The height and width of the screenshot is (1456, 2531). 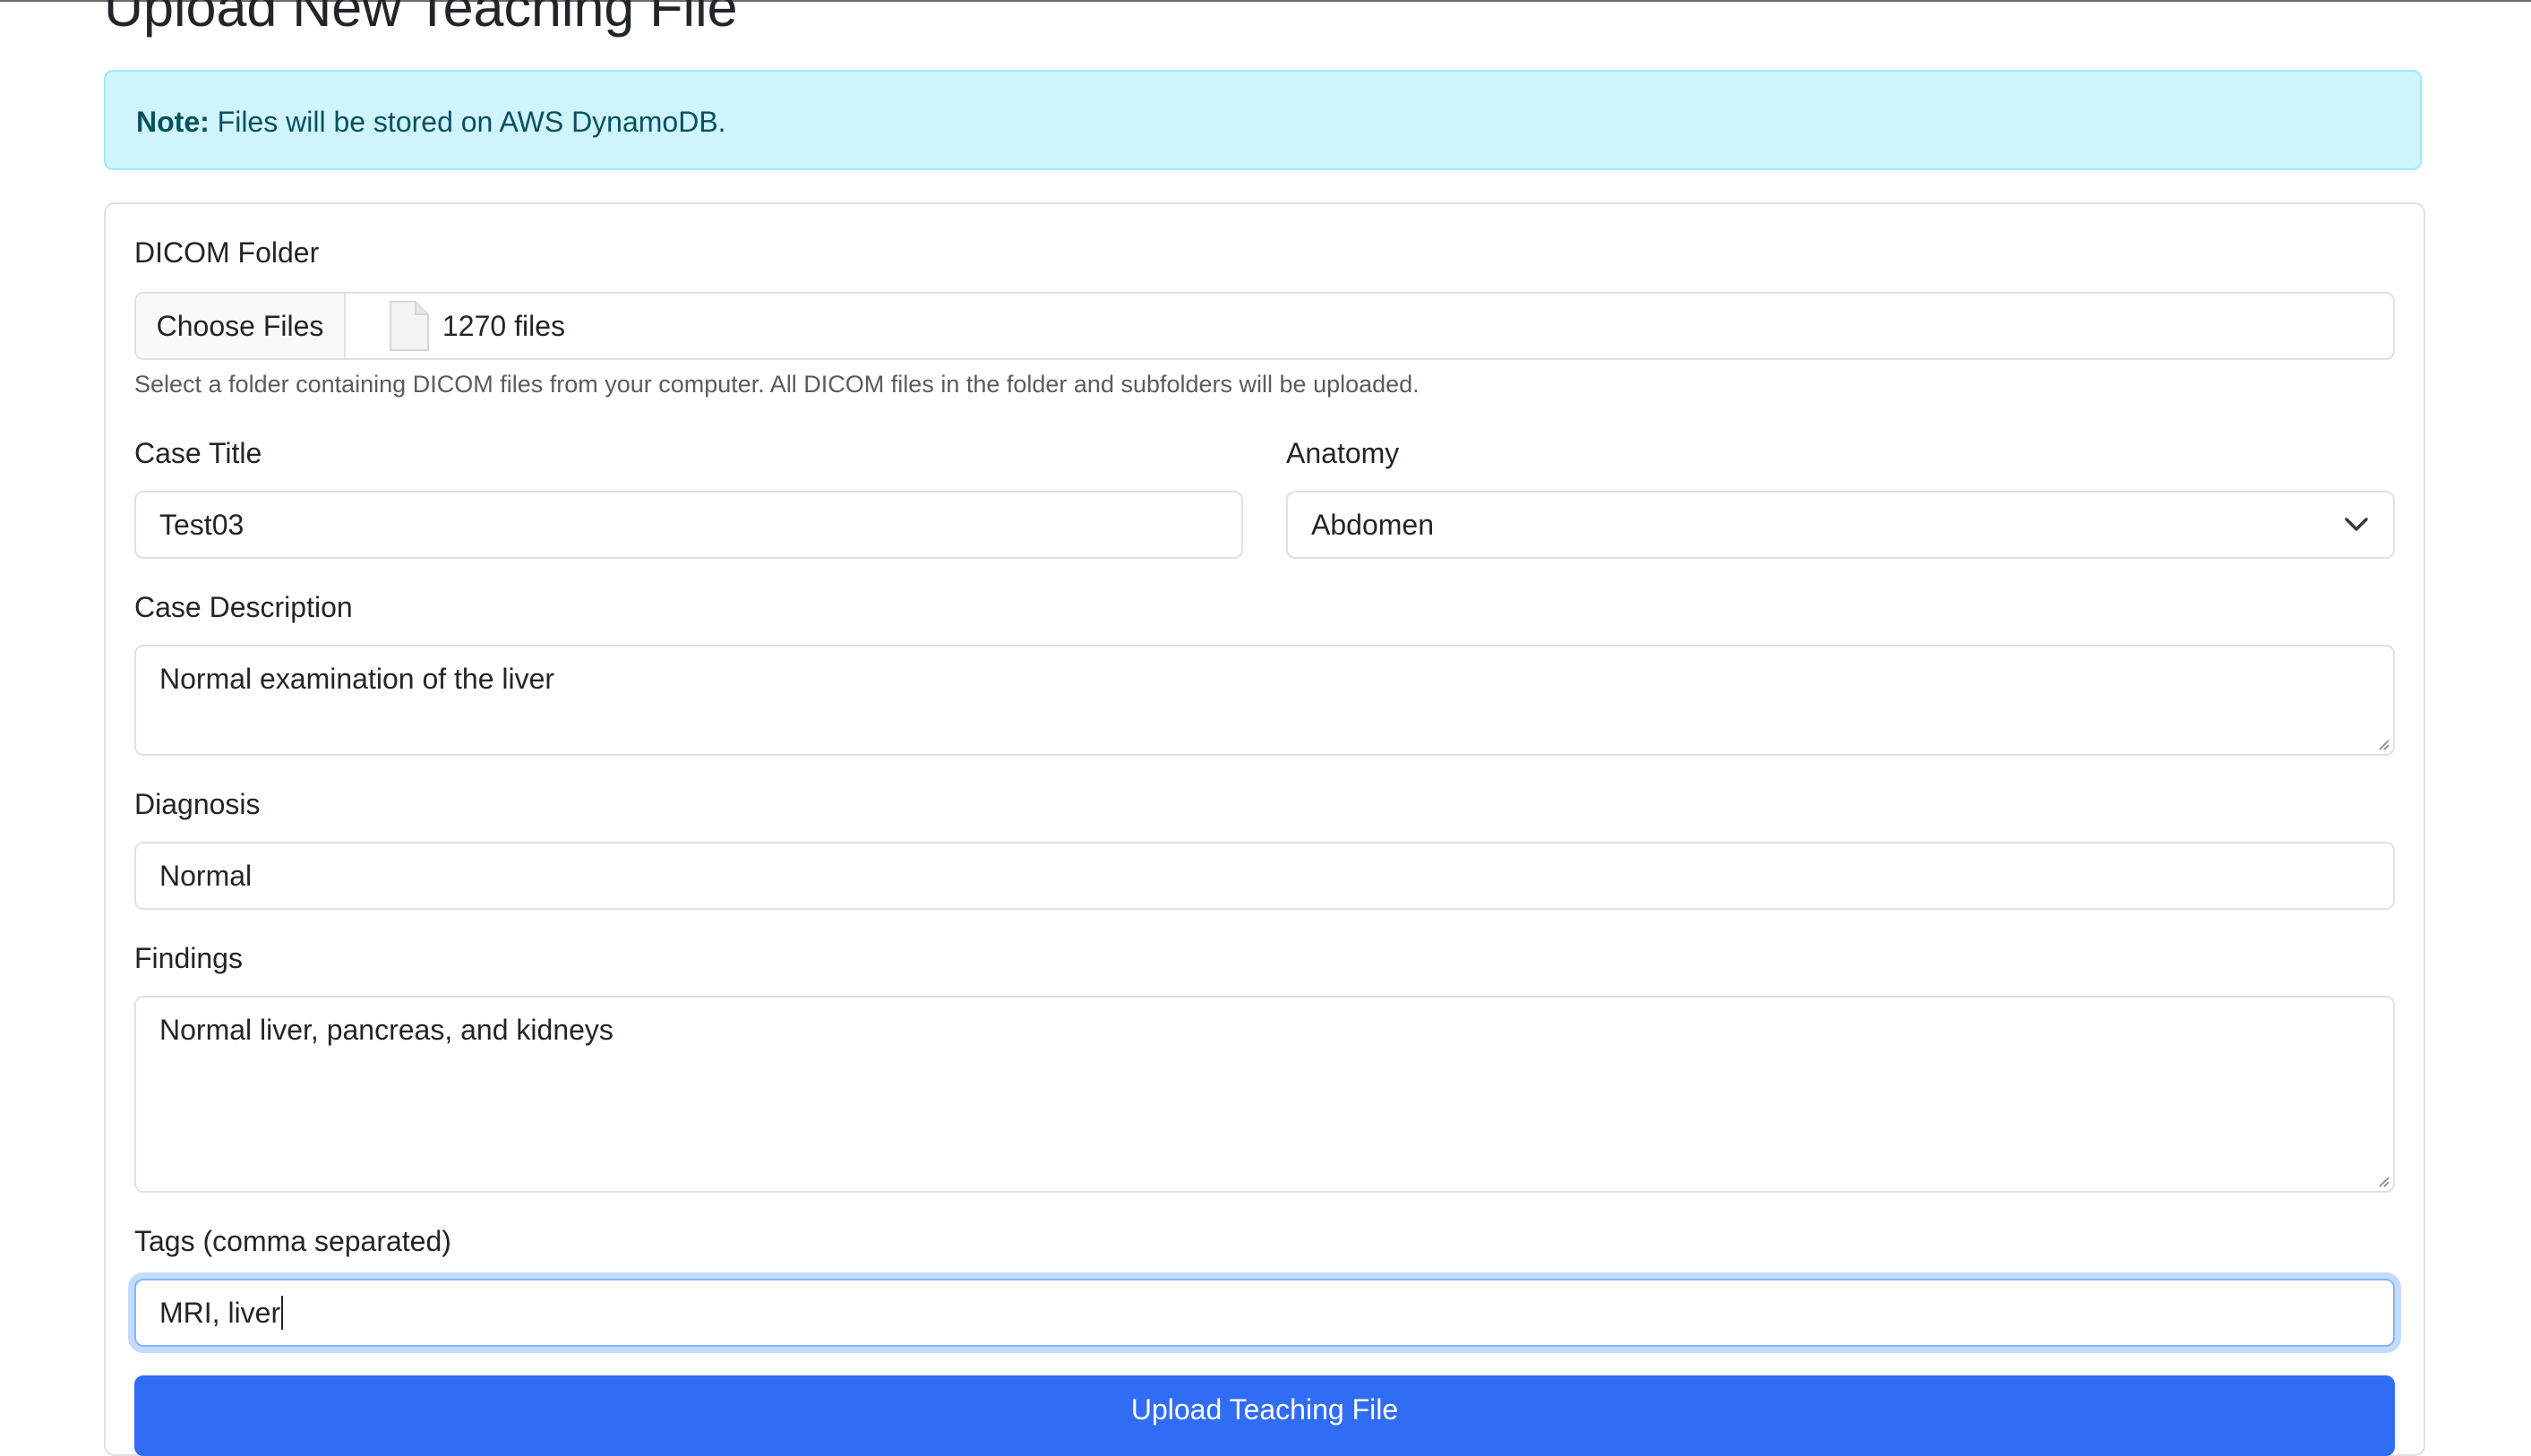 What do you see at coordinates (1264, 326) in the screenshot?
I see `dicom-folder-input: Choose Files 1270 files` at bounding box center [1264, 326].